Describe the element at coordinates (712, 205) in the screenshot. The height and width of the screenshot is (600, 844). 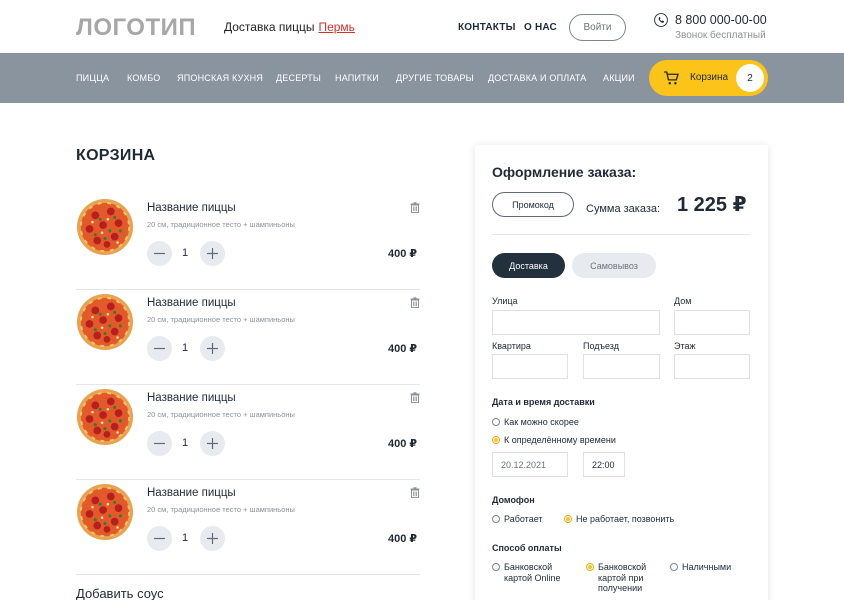
I see `order-sum-value: 1 225 ₽` at that location.